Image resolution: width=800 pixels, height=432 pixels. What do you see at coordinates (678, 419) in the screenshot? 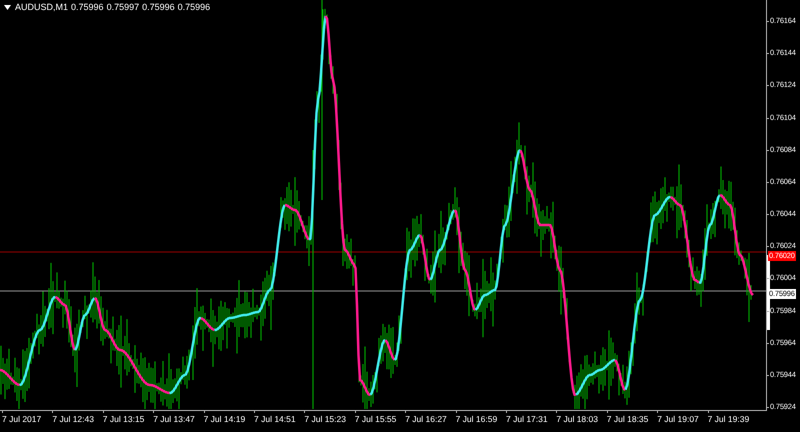
I see `time-label: 7 Jul 19:07` at bounding box center [678, 419].